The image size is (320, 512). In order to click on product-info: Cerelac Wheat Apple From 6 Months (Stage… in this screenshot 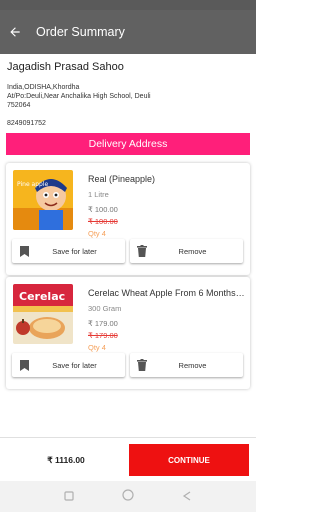, I will do `click(167, 320)`.